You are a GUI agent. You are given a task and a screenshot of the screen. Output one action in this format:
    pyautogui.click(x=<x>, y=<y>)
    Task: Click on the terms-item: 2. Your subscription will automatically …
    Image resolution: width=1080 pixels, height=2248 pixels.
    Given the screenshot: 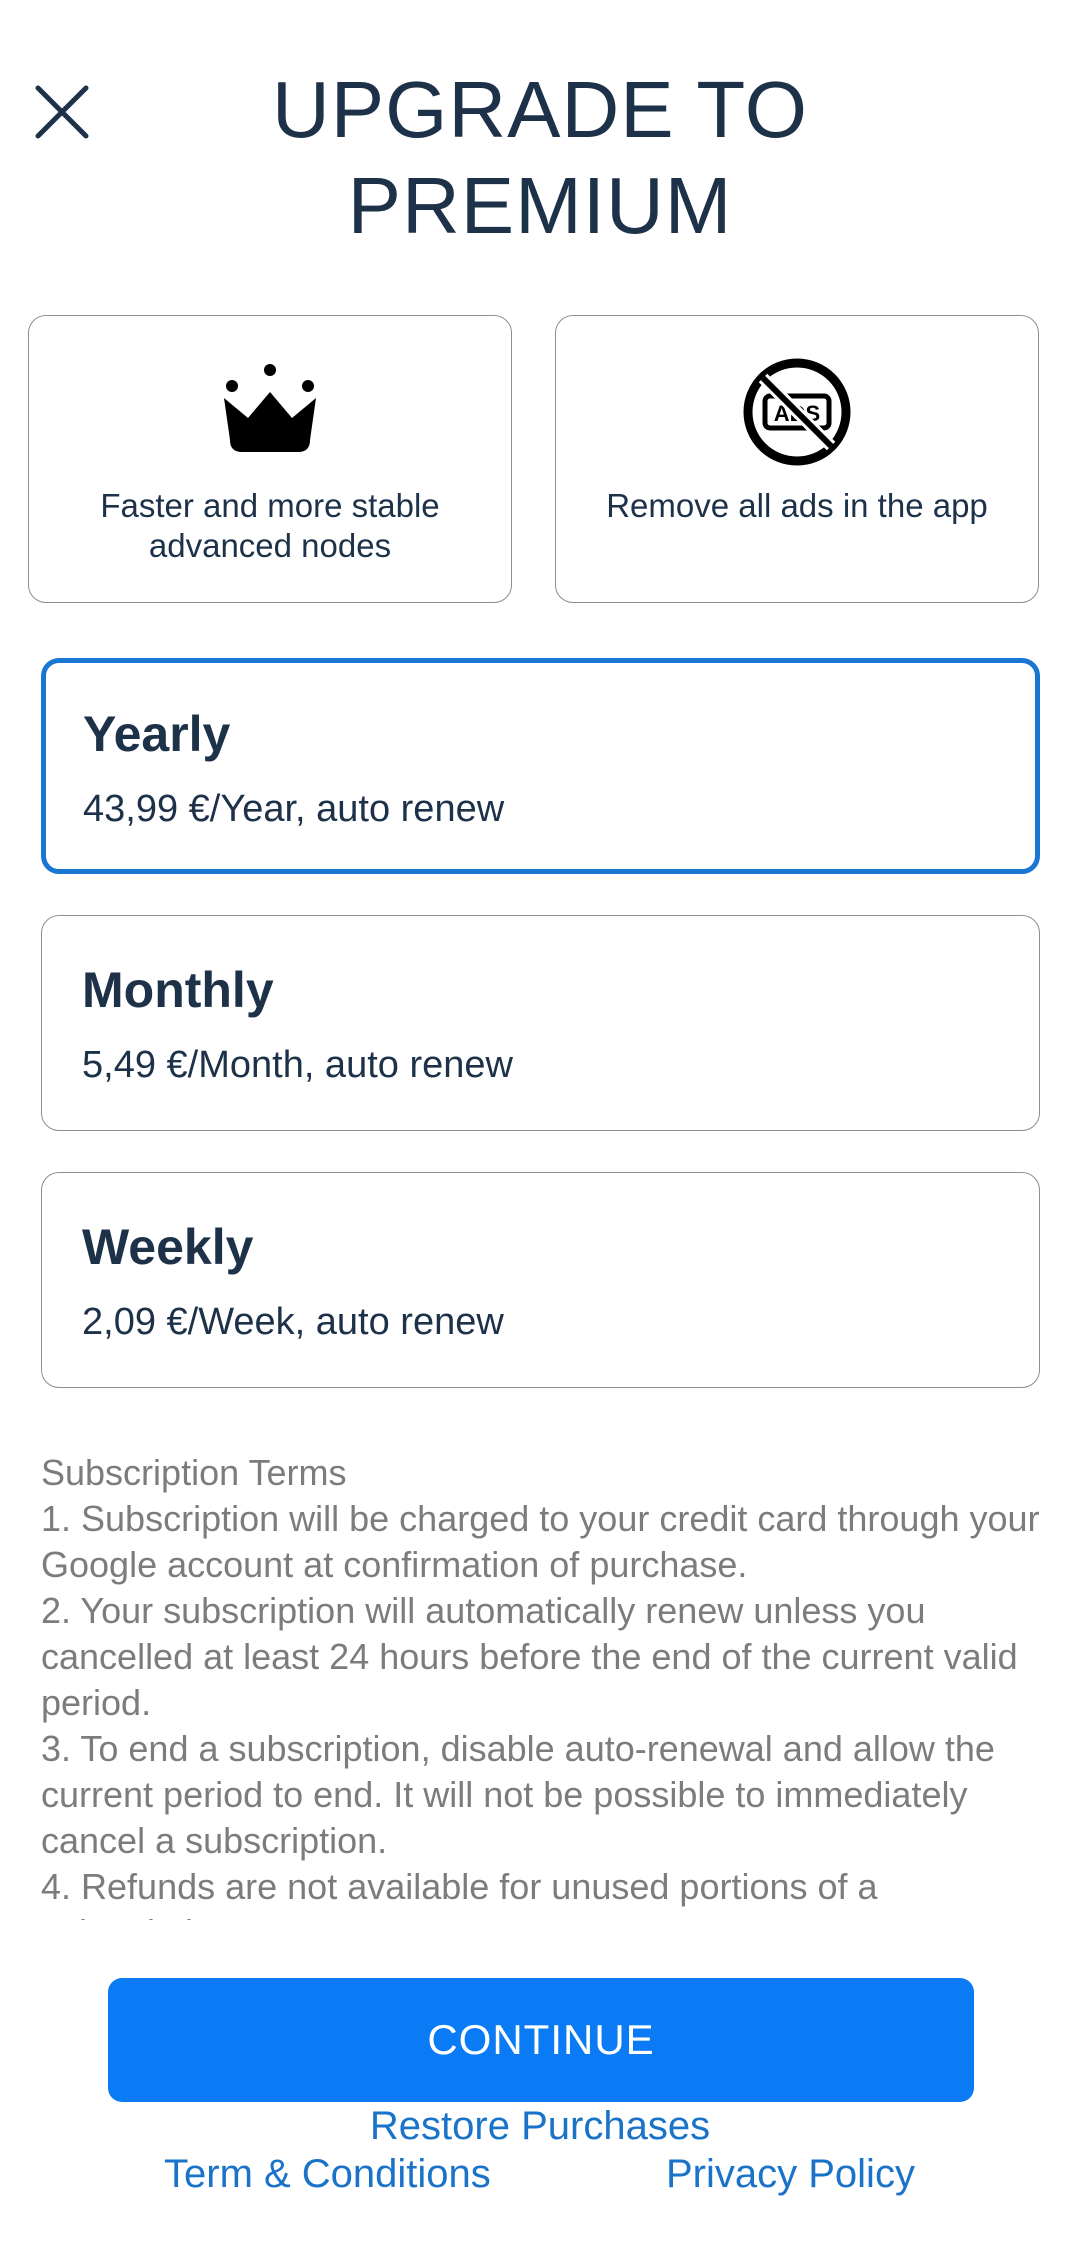 What is the action you would take?
    pyautogui.click(x=529, y=1656)
    